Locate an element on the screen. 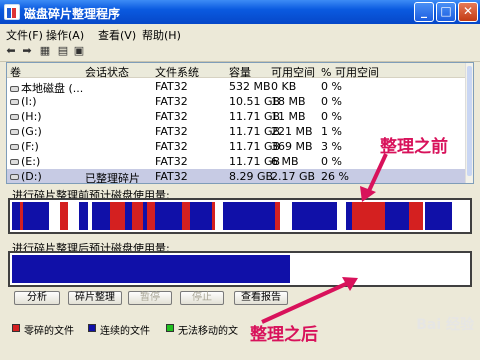  annotation-after: 整理之后 is located at coordinates (284, 335).